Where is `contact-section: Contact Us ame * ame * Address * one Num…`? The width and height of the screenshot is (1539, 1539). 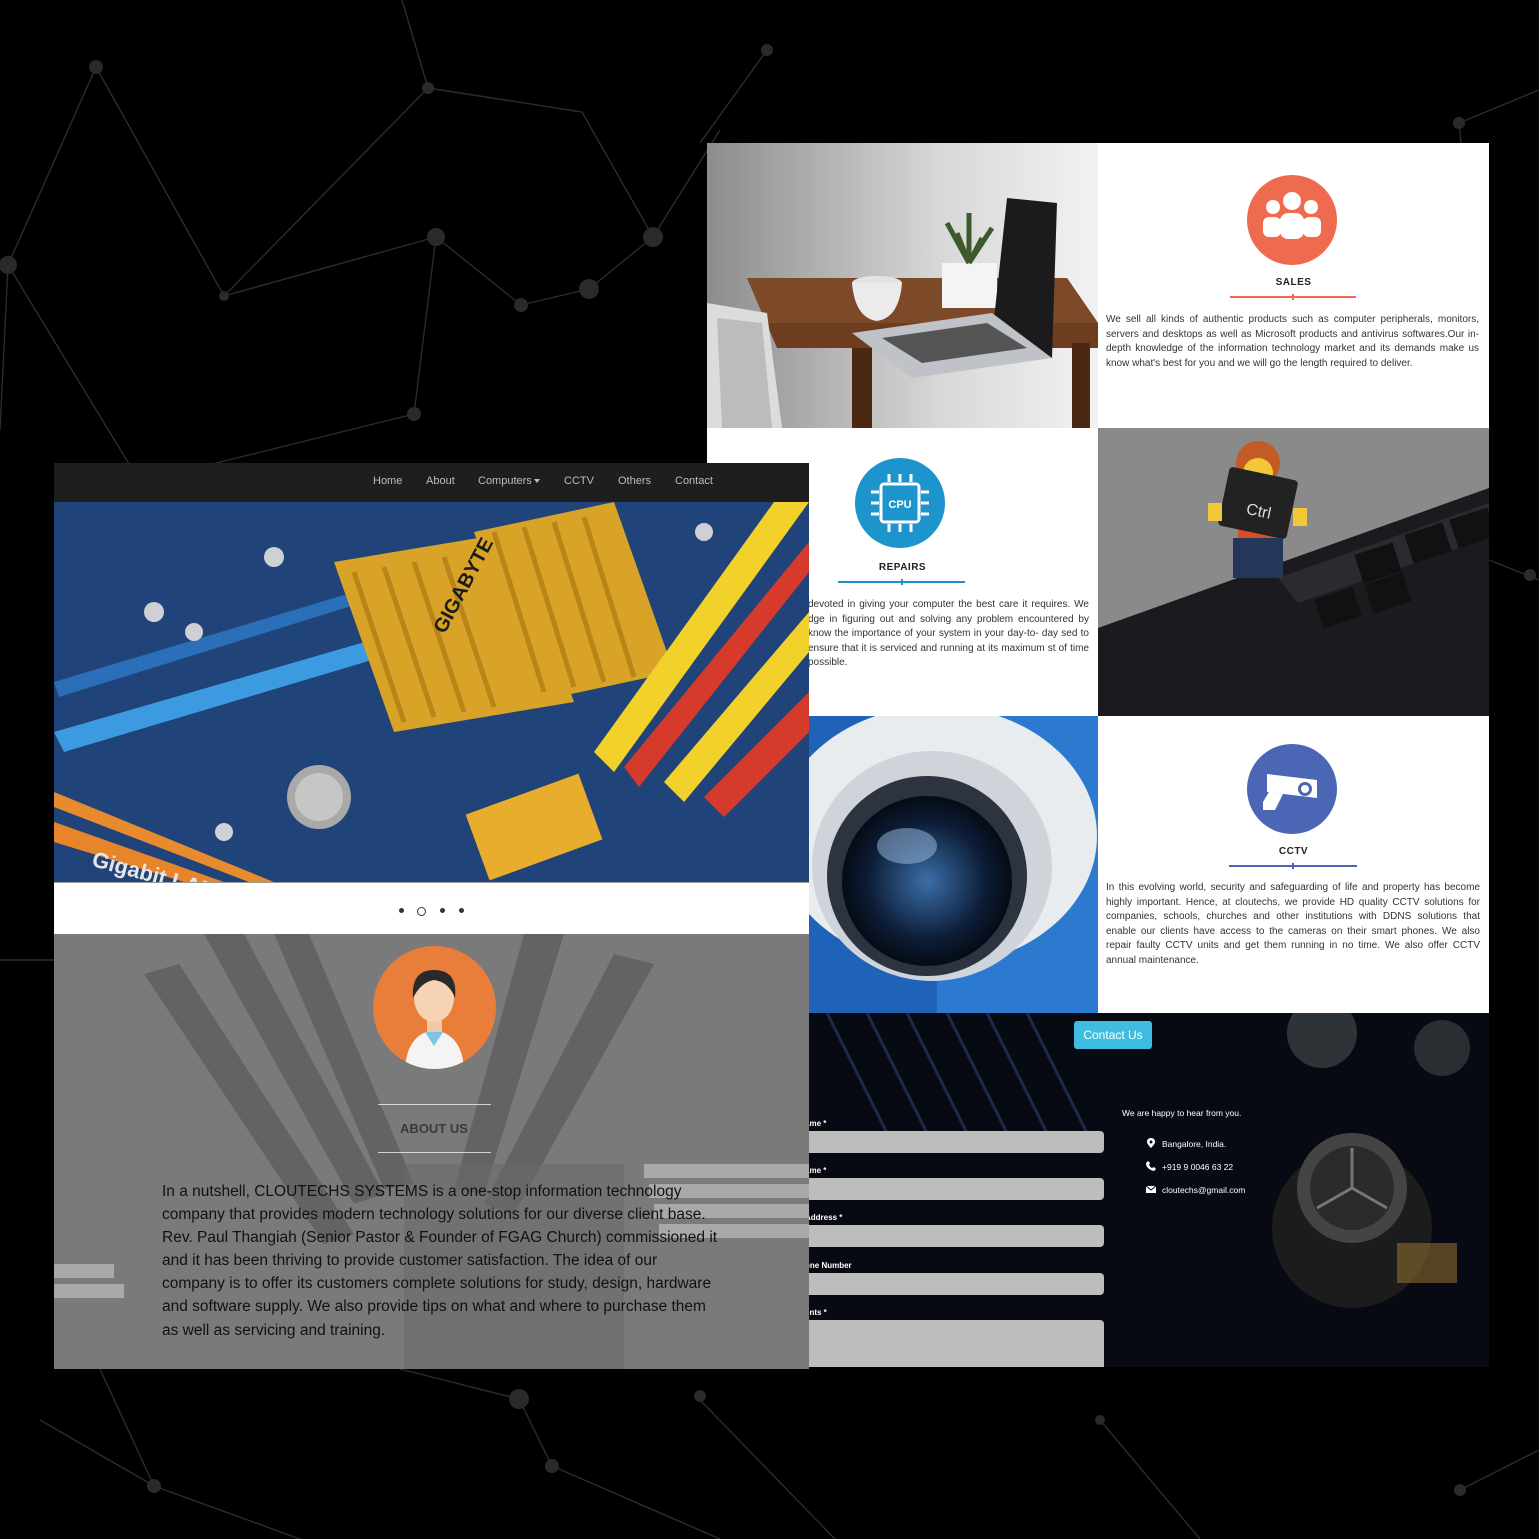
contact-section: Contact Us ame * ame * Address * one Num… is located at coordinates (1098, 1190).